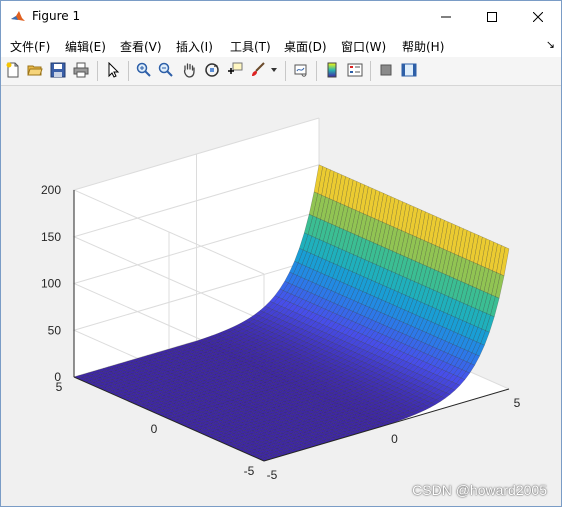 Image resolution: width=562 pixels, height=507 pixels. Describe the element at coordinates (386, 70) in the screenshot. I see `hide-plot-tools-icon` at that location.